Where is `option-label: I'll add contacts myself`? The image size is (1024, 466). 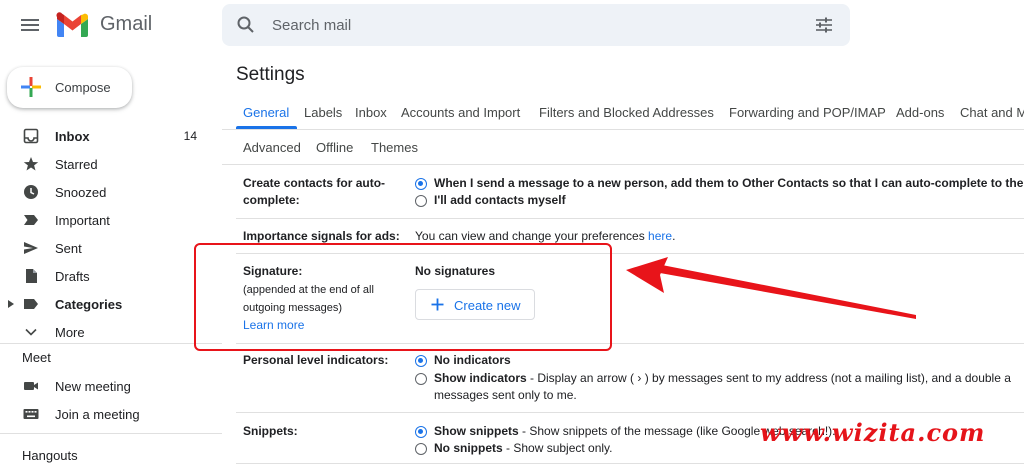
option-label: I'll add contacts myself is located at coordinates (500, 200).